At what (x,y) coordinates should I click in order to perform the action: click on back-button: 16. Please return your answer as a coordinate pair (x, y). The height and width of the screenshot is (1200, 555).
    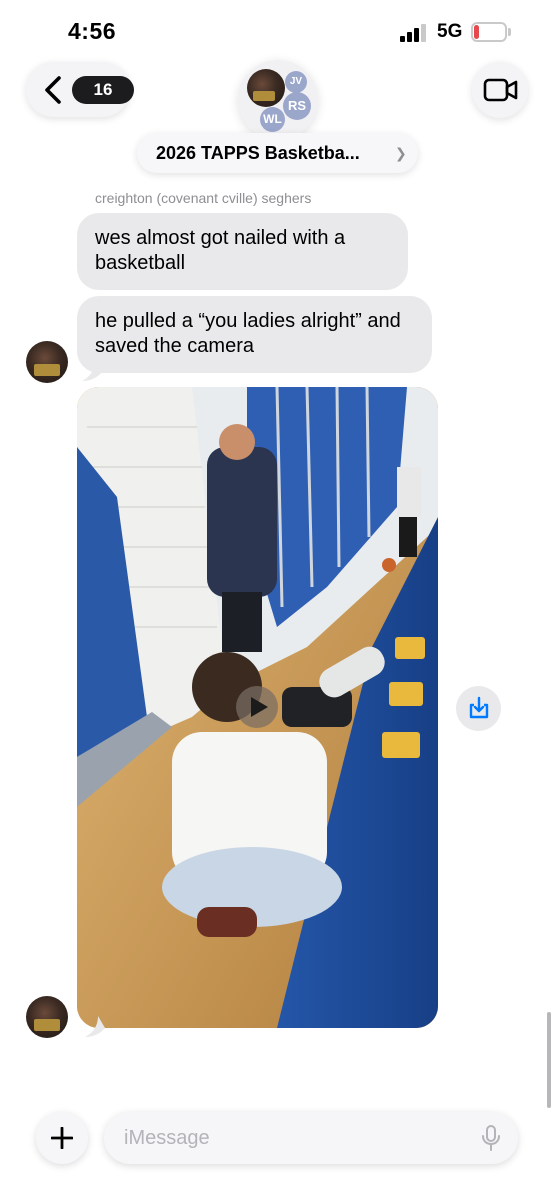
    Looking at the image, I should click on (80, 89).